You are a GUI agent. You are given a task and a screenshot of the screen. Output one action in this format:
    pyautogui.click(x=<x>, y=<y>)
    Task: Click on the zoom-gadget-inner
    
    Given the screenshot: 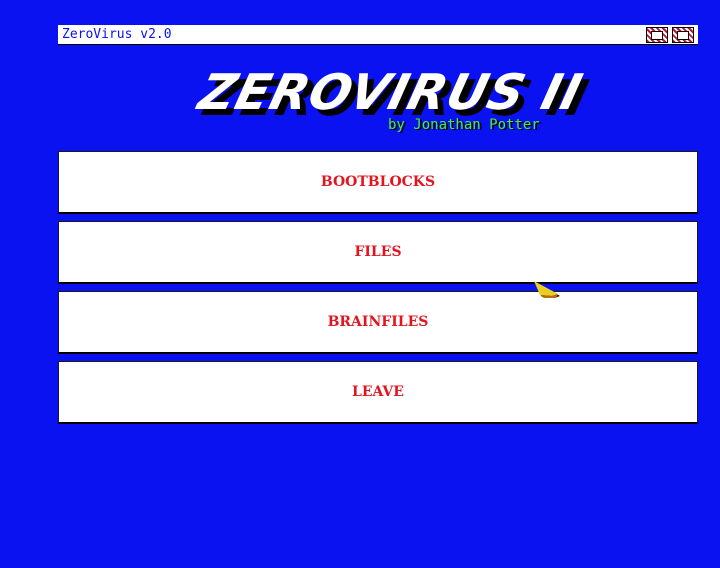 What is the action you would take?
    pyautogui.click(x=683, y=35)
    